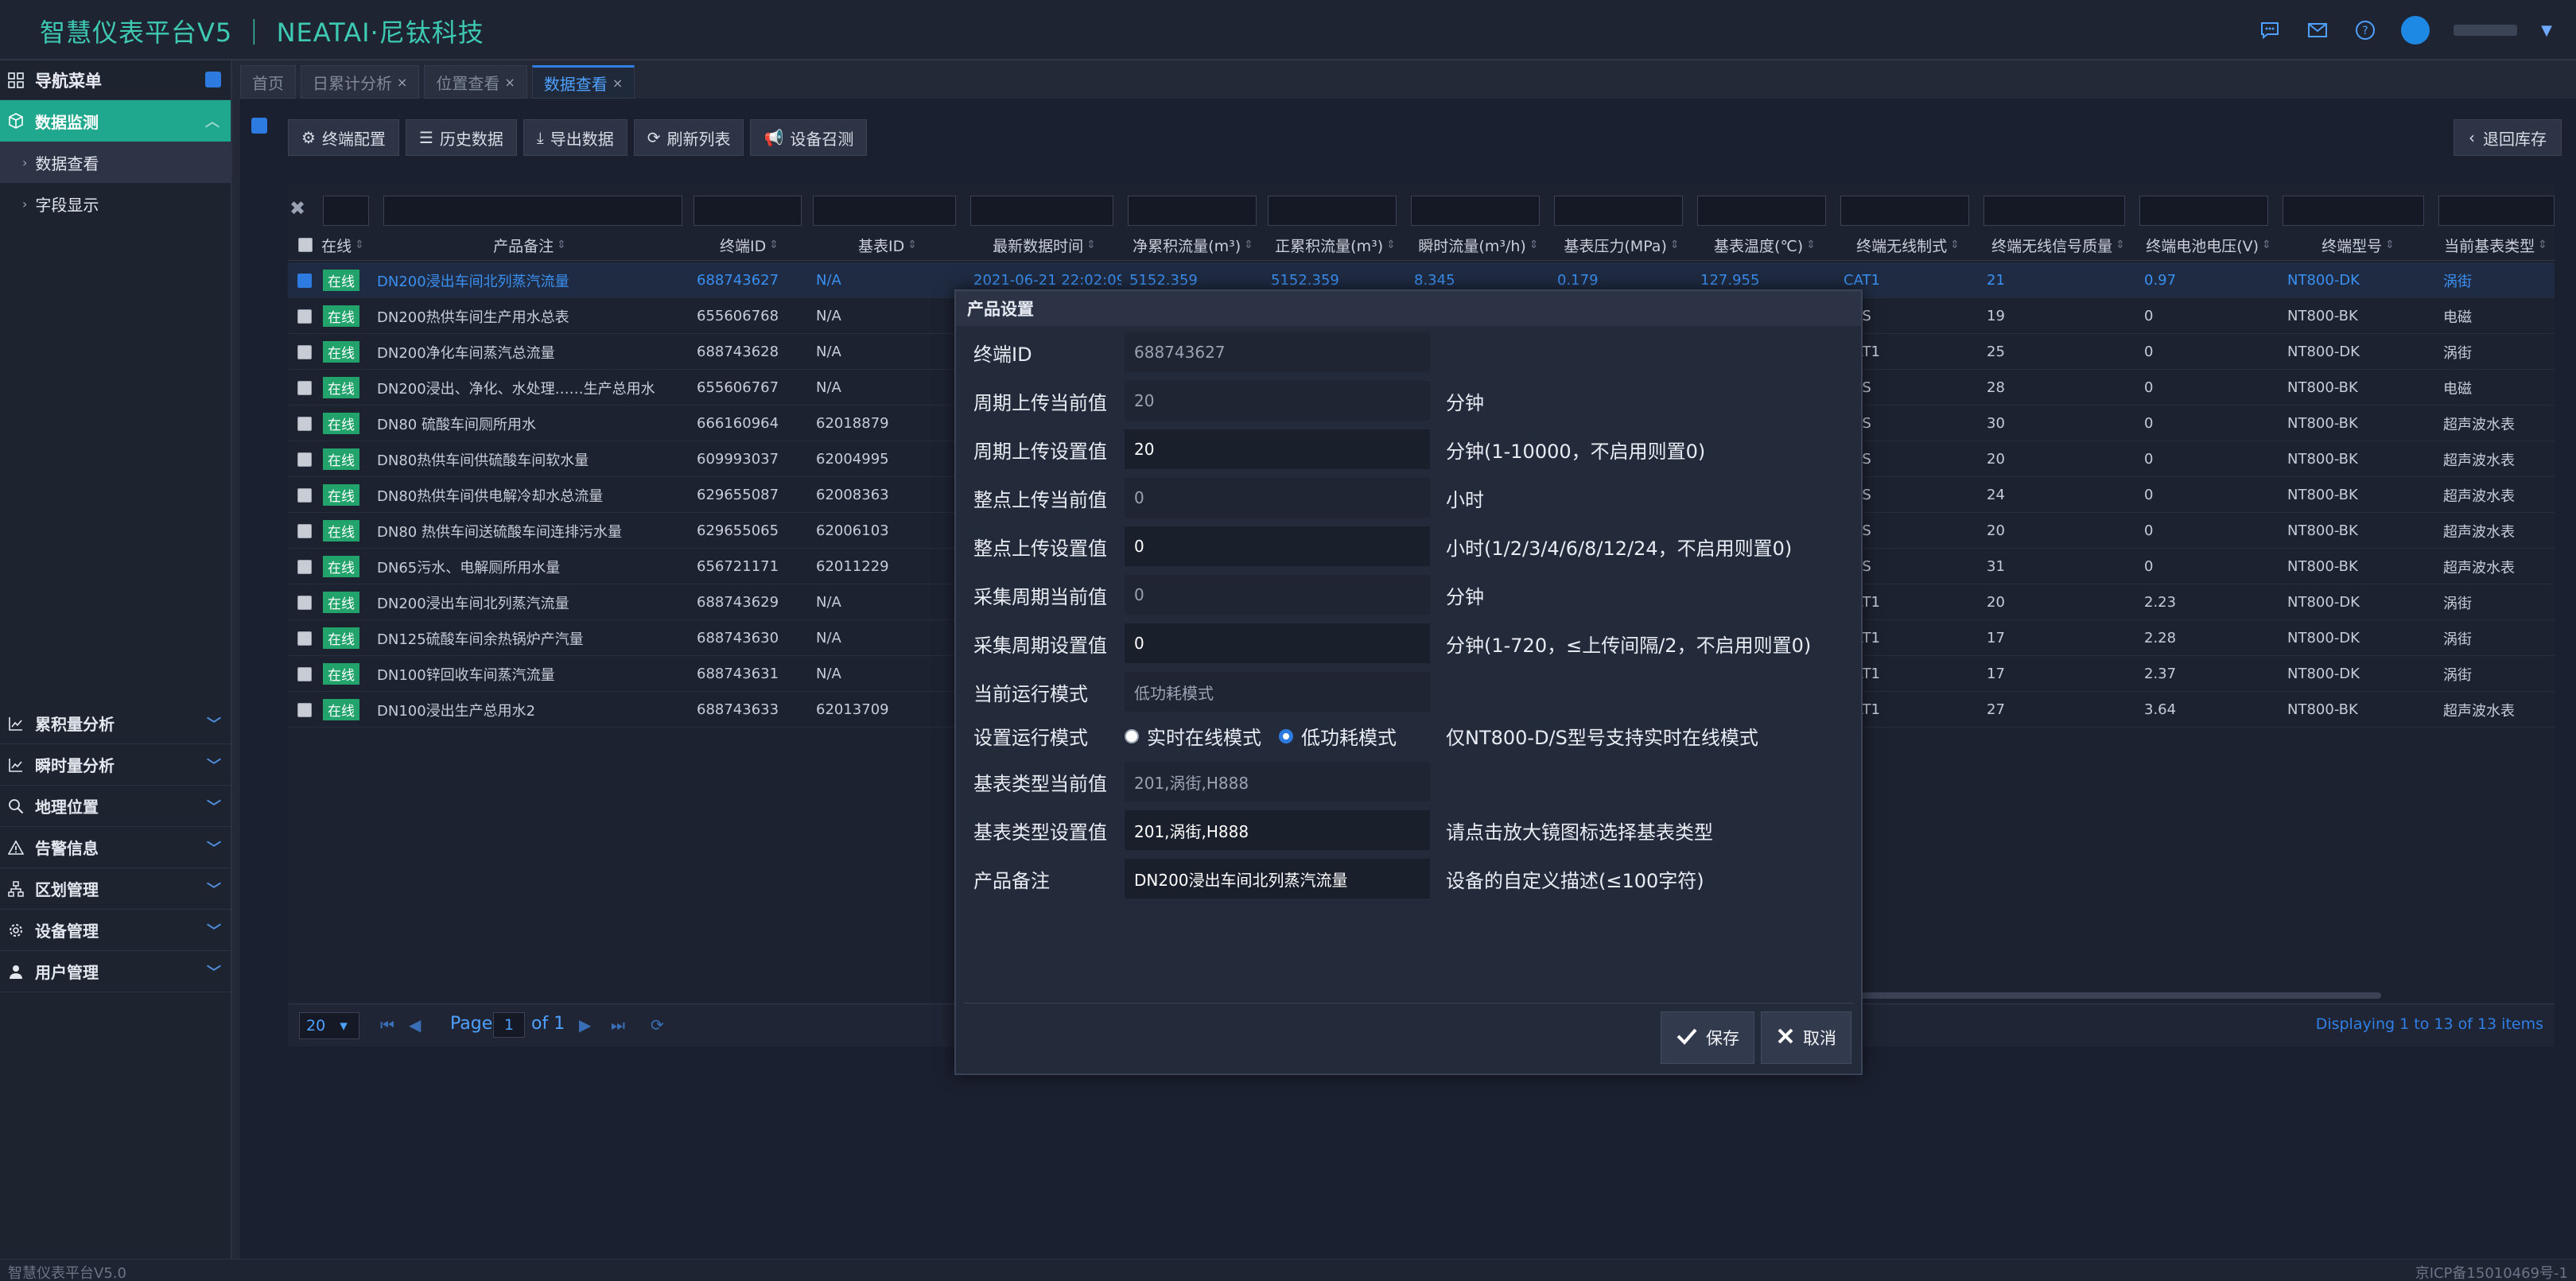  I want to click on save-button: 保存, so click(1707, 1037).